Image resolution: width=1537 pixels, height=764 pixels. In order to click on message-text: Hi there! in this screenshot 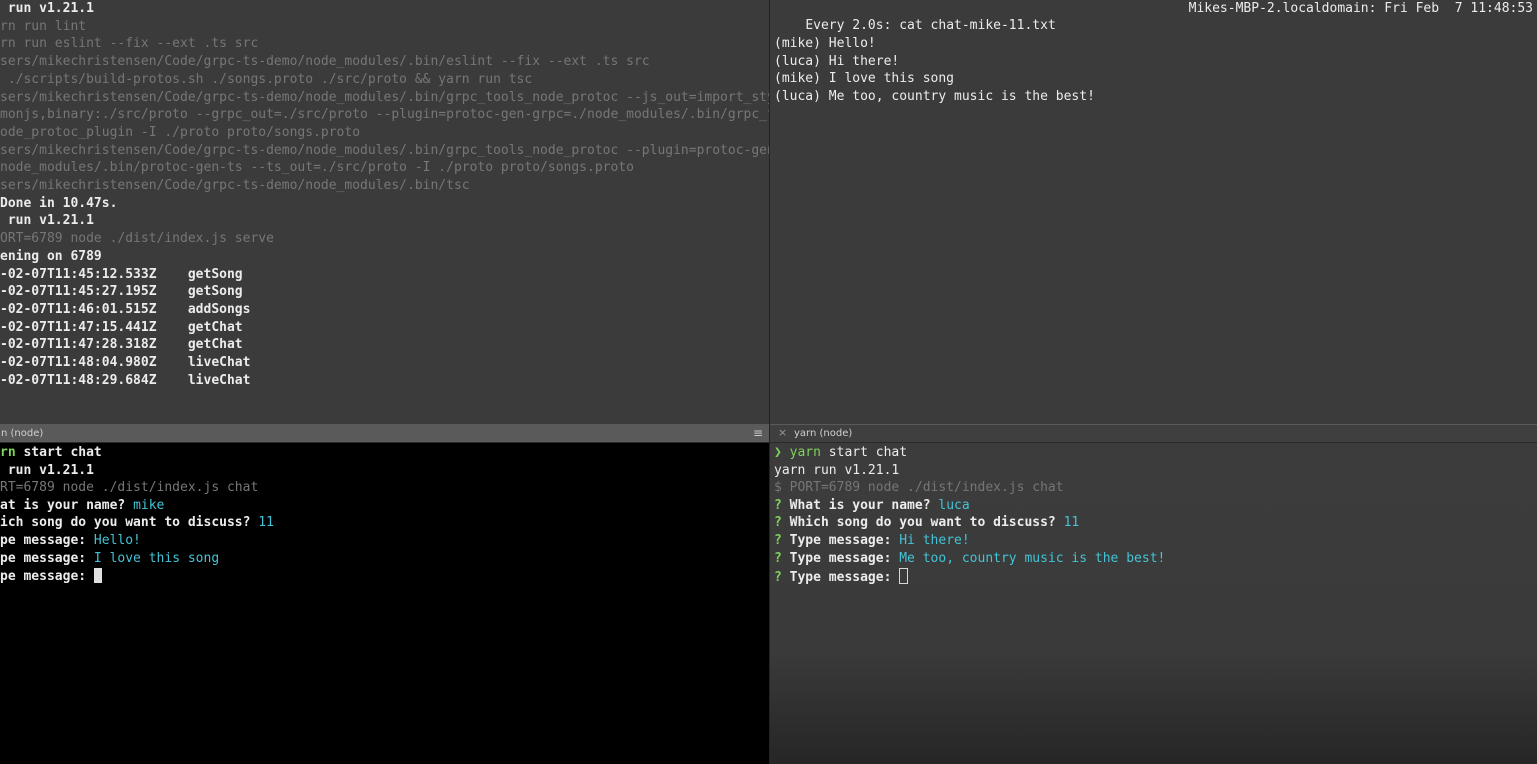, I will do `click(934, 540)`.